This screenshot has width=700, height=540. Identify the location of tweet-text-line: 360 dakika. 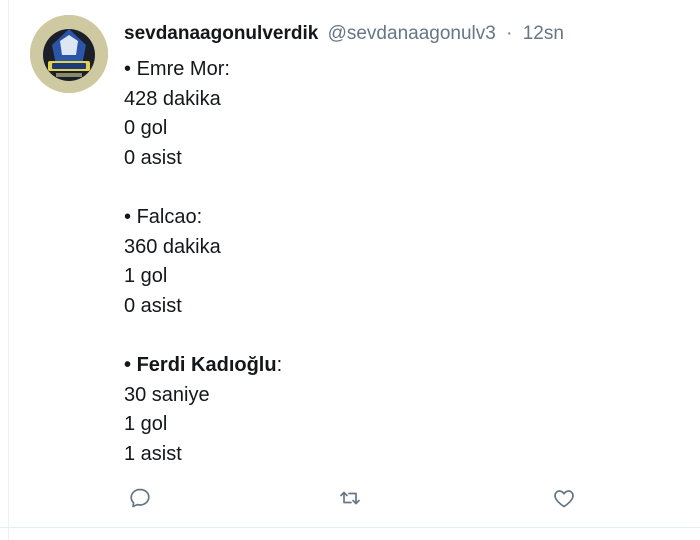
(203, 248).